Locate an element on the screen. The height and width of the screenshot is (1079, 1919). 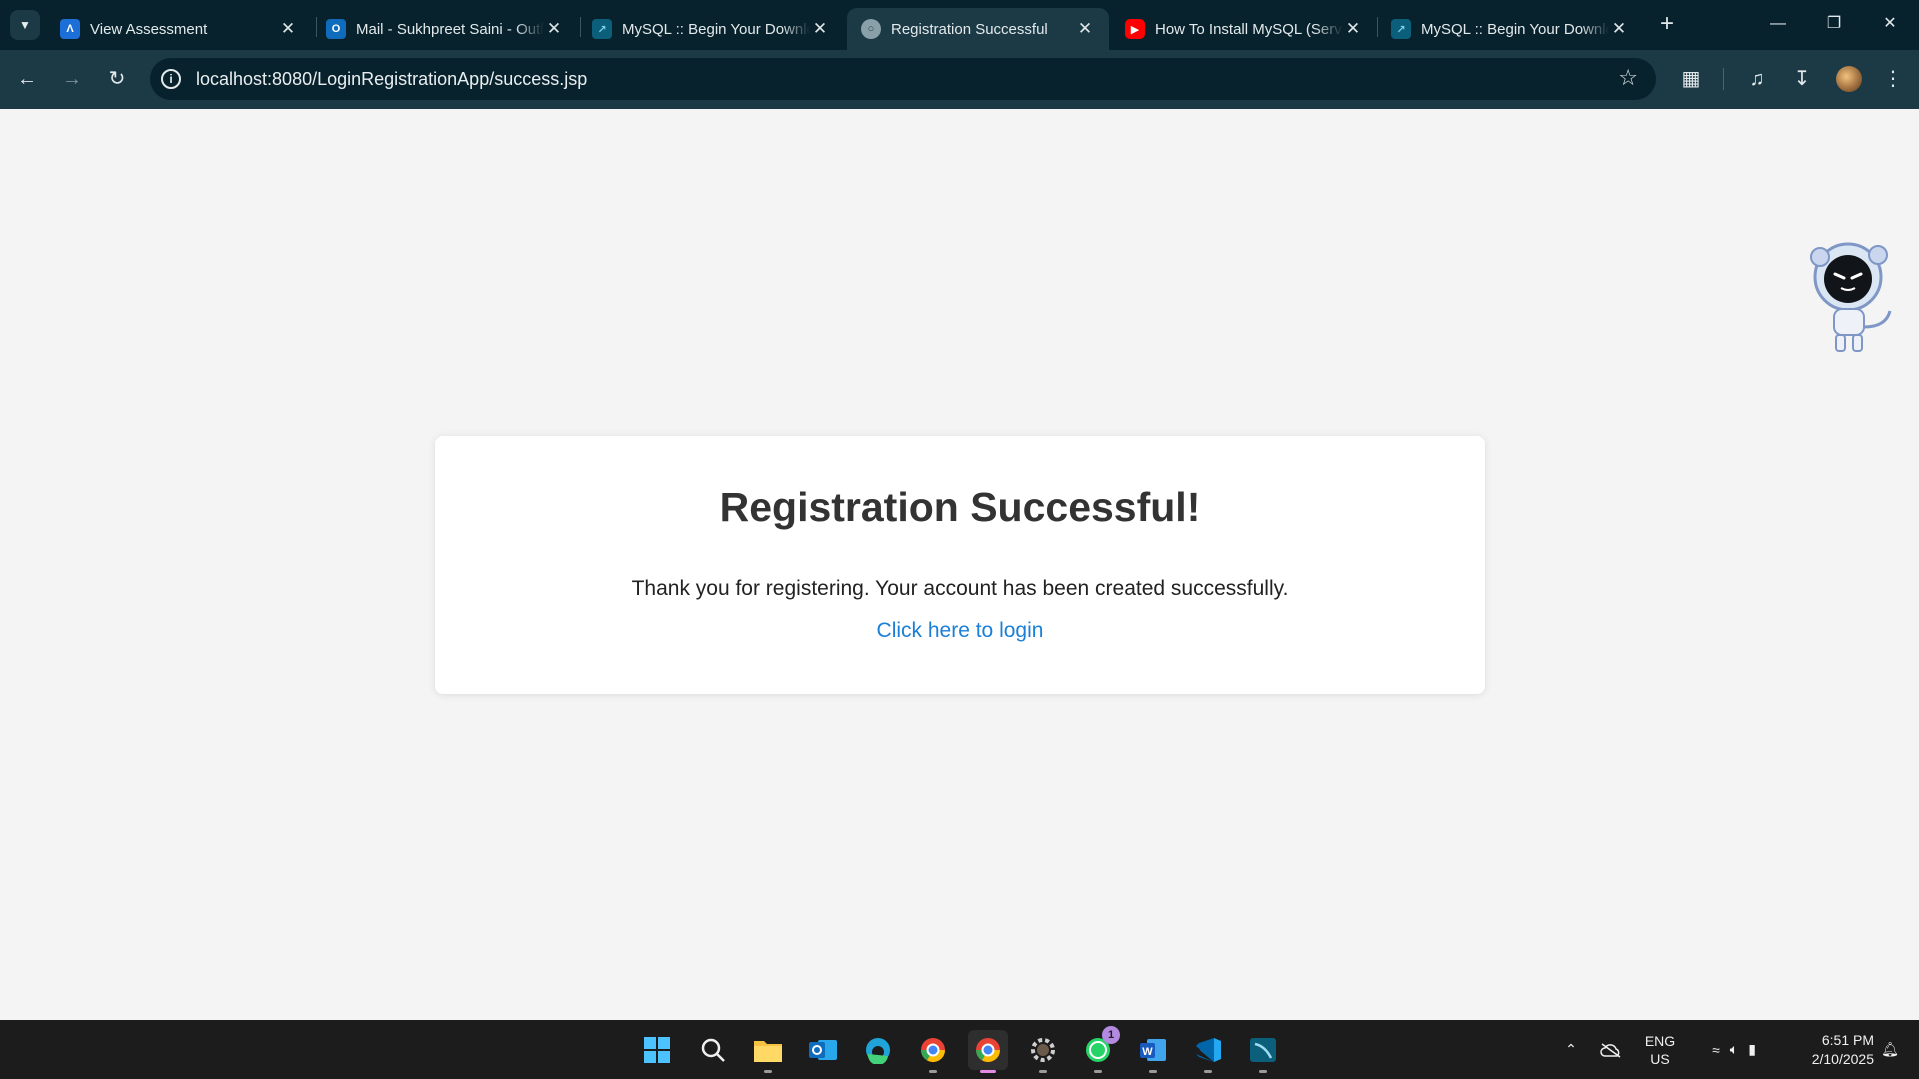
reload-button: ↻ is located at coordinates (117, 79).